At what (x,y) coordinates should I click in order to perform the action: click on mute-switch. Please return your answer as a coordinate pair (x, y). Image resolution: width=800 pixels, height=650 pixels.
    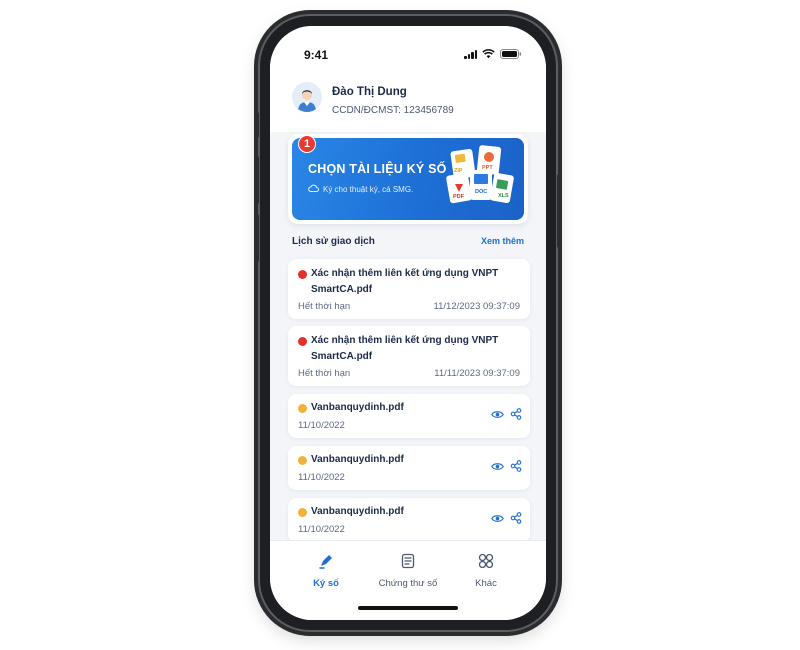
    Looking at the image, I should click on (257, 125).